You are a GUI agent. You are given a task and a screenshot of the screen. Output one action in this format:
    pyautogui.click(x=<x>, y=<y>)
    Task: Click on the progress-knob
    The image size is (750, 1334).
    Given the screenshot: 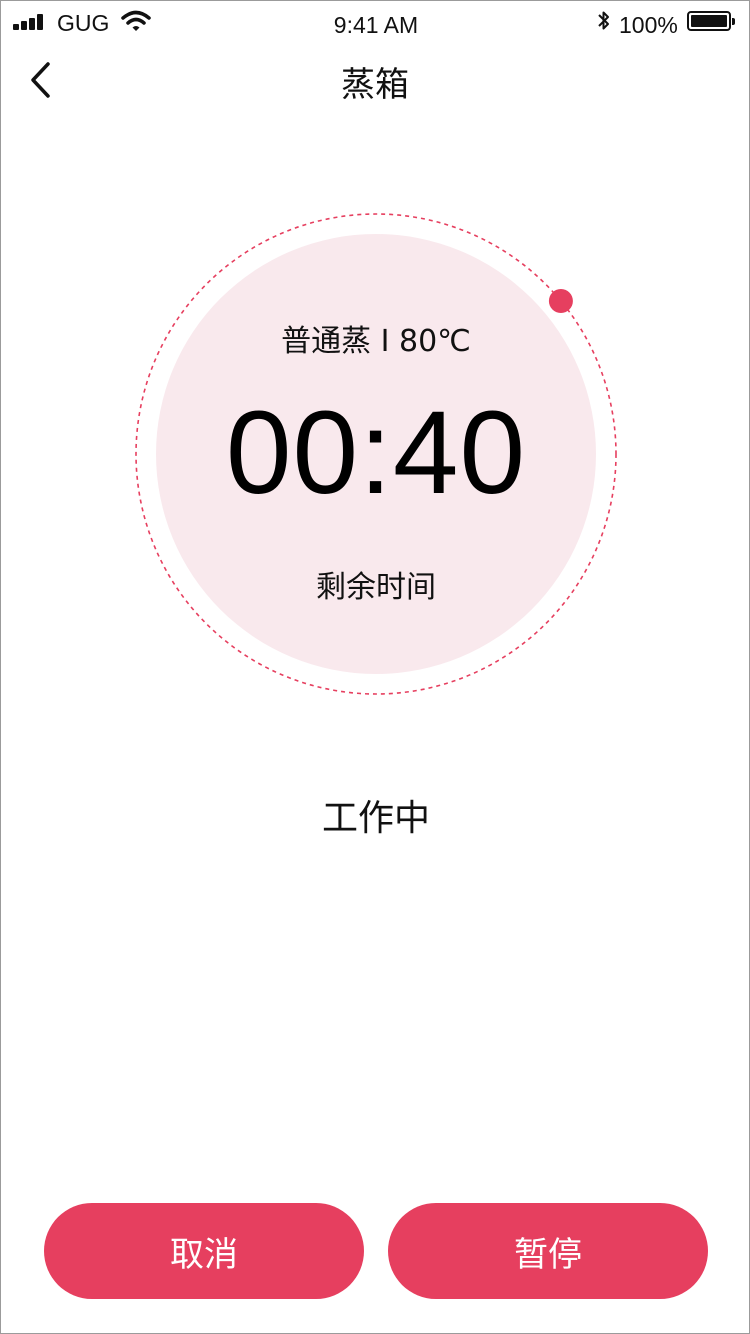 What is the action you would take?
    pyautogui.click(x=560, y=301)
    